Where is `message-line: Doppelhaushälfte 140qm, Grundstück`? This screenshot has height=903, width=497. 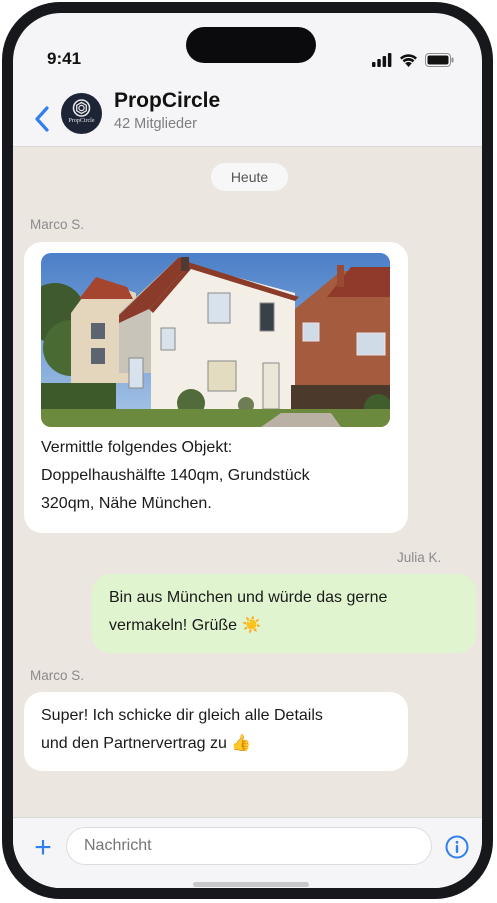 message-line: Doppelhaushälfte 140qm, Grundstück is located at coordinates (175, 475).